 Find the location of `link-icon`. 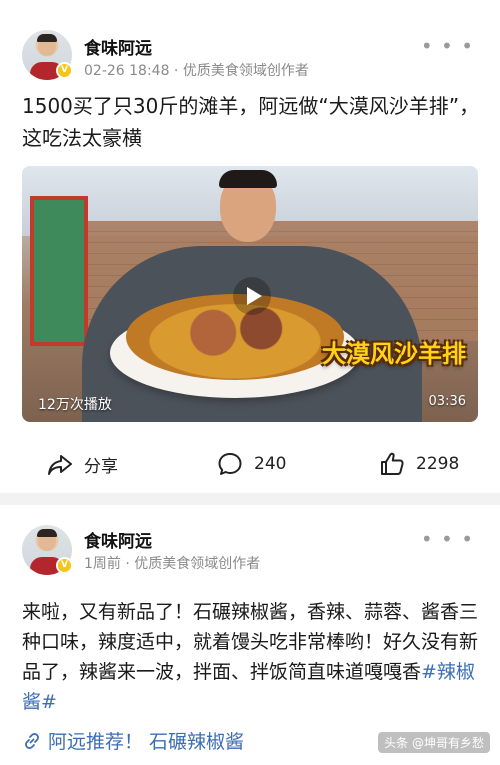

link-icon is located at coordinates (32, 740).